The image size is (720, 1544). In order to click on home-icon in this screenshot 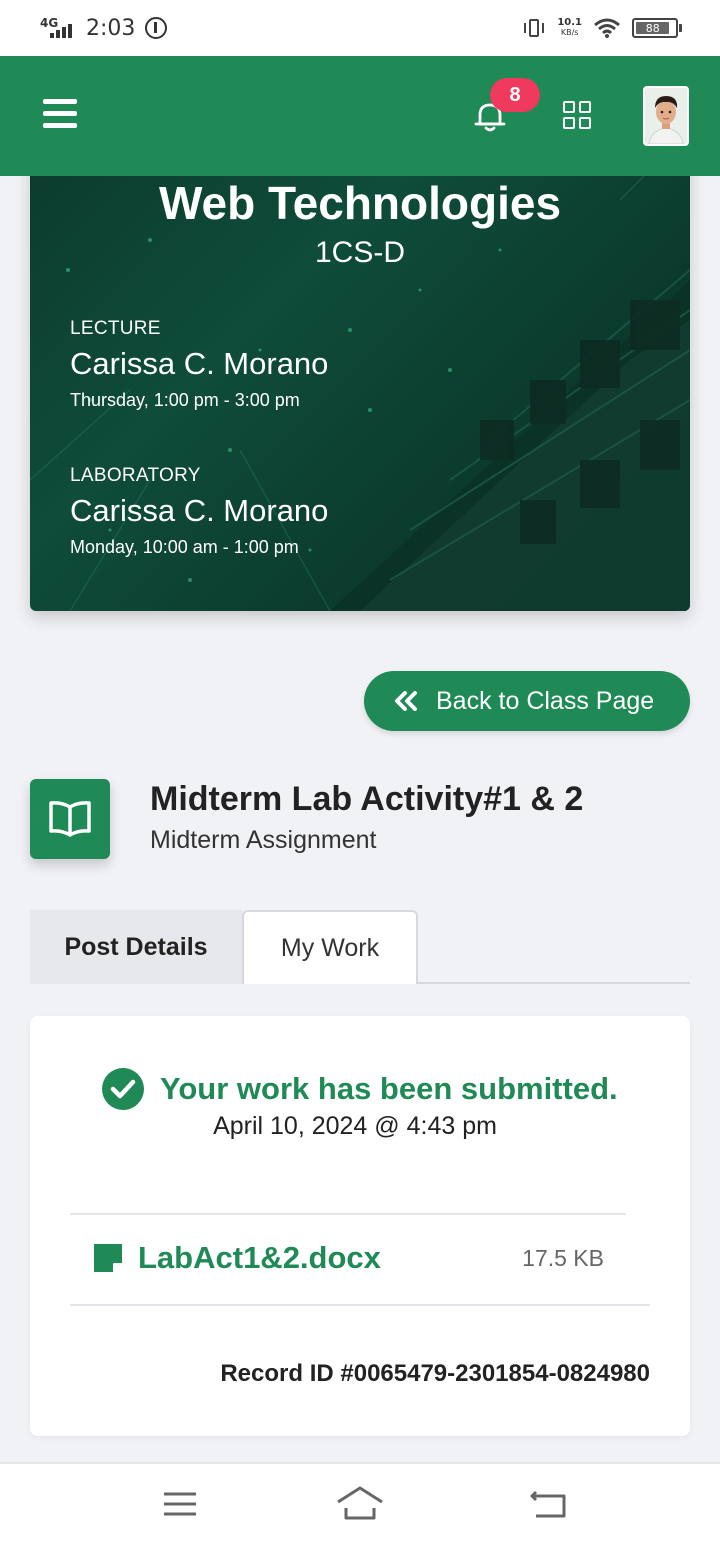, I will do `click(360, 1504)`.